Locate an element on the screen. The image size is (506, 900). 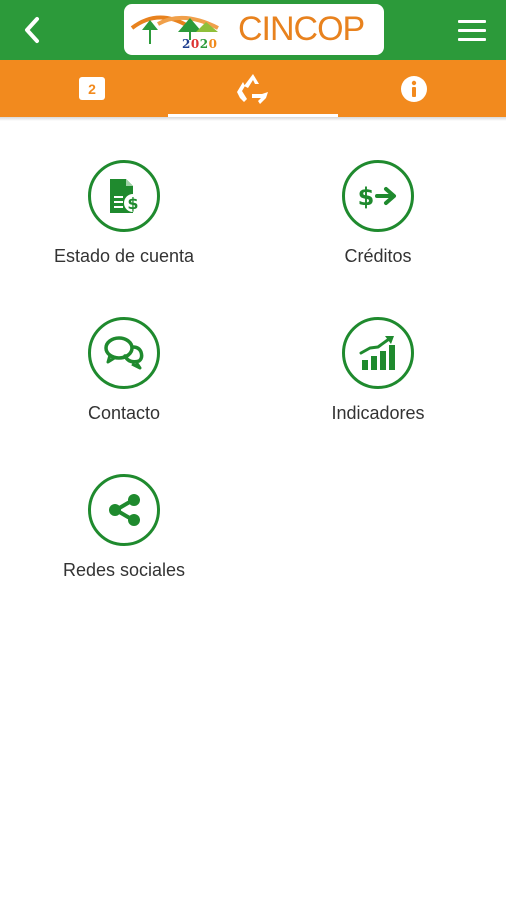
chevron-left-icon is located at coordinates (32, 30).